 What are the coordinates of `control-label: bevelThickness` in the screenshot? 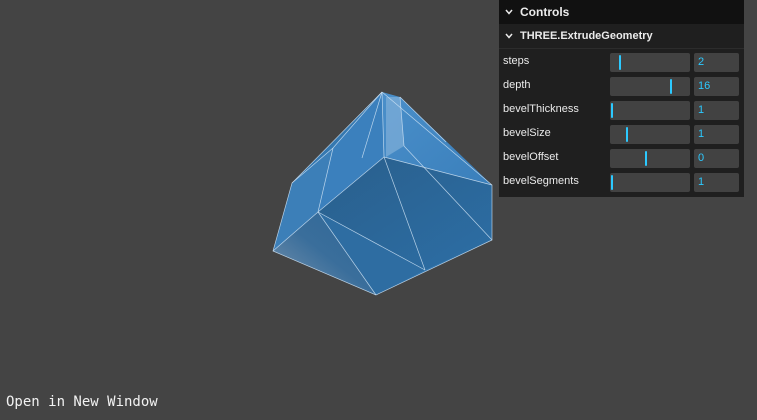 It's located at (541, 109).